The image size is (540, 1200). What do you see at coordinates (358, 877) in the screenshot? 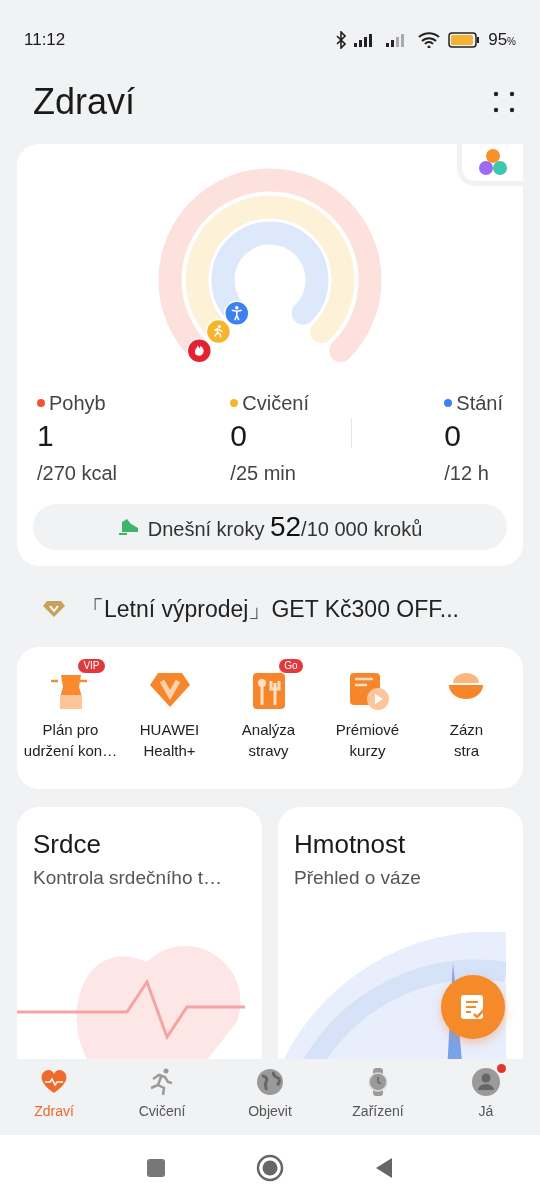
I see `card-subtitle: Přehled o váze` at bounding box center [358, 877].